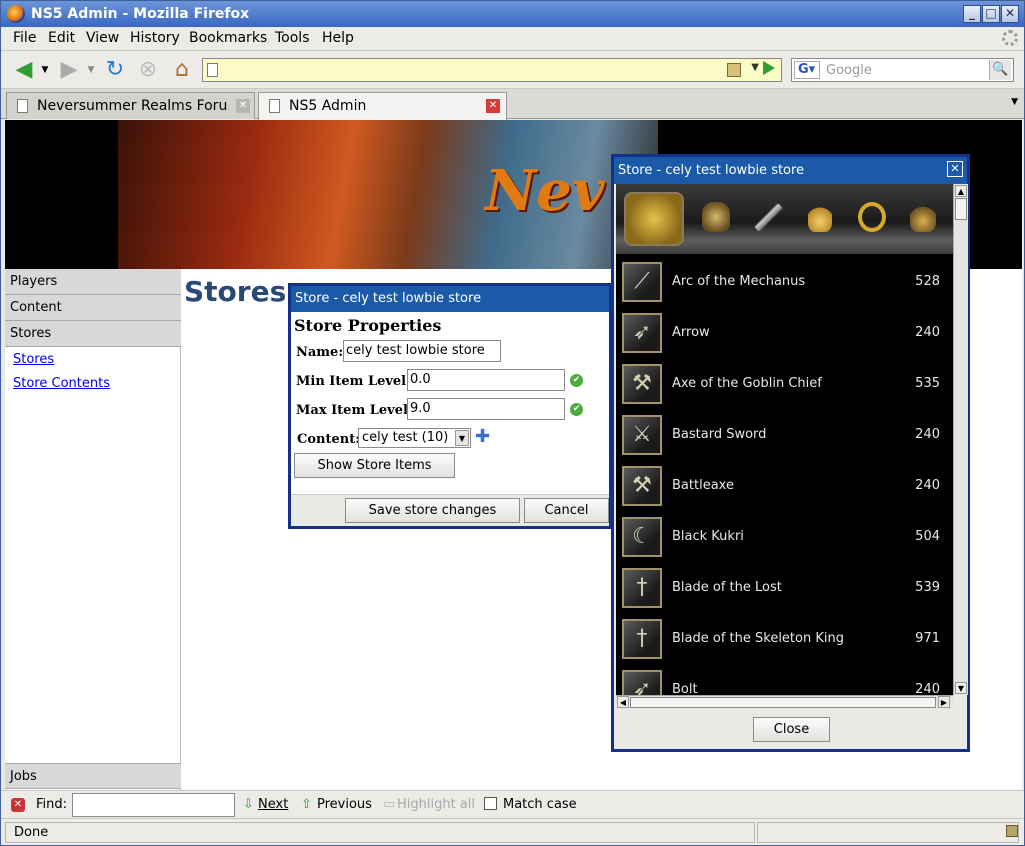  What do you see at coordinates (642, 639) in the screenshot?
I see `item-icon: †` at bounding box center [642, 639].